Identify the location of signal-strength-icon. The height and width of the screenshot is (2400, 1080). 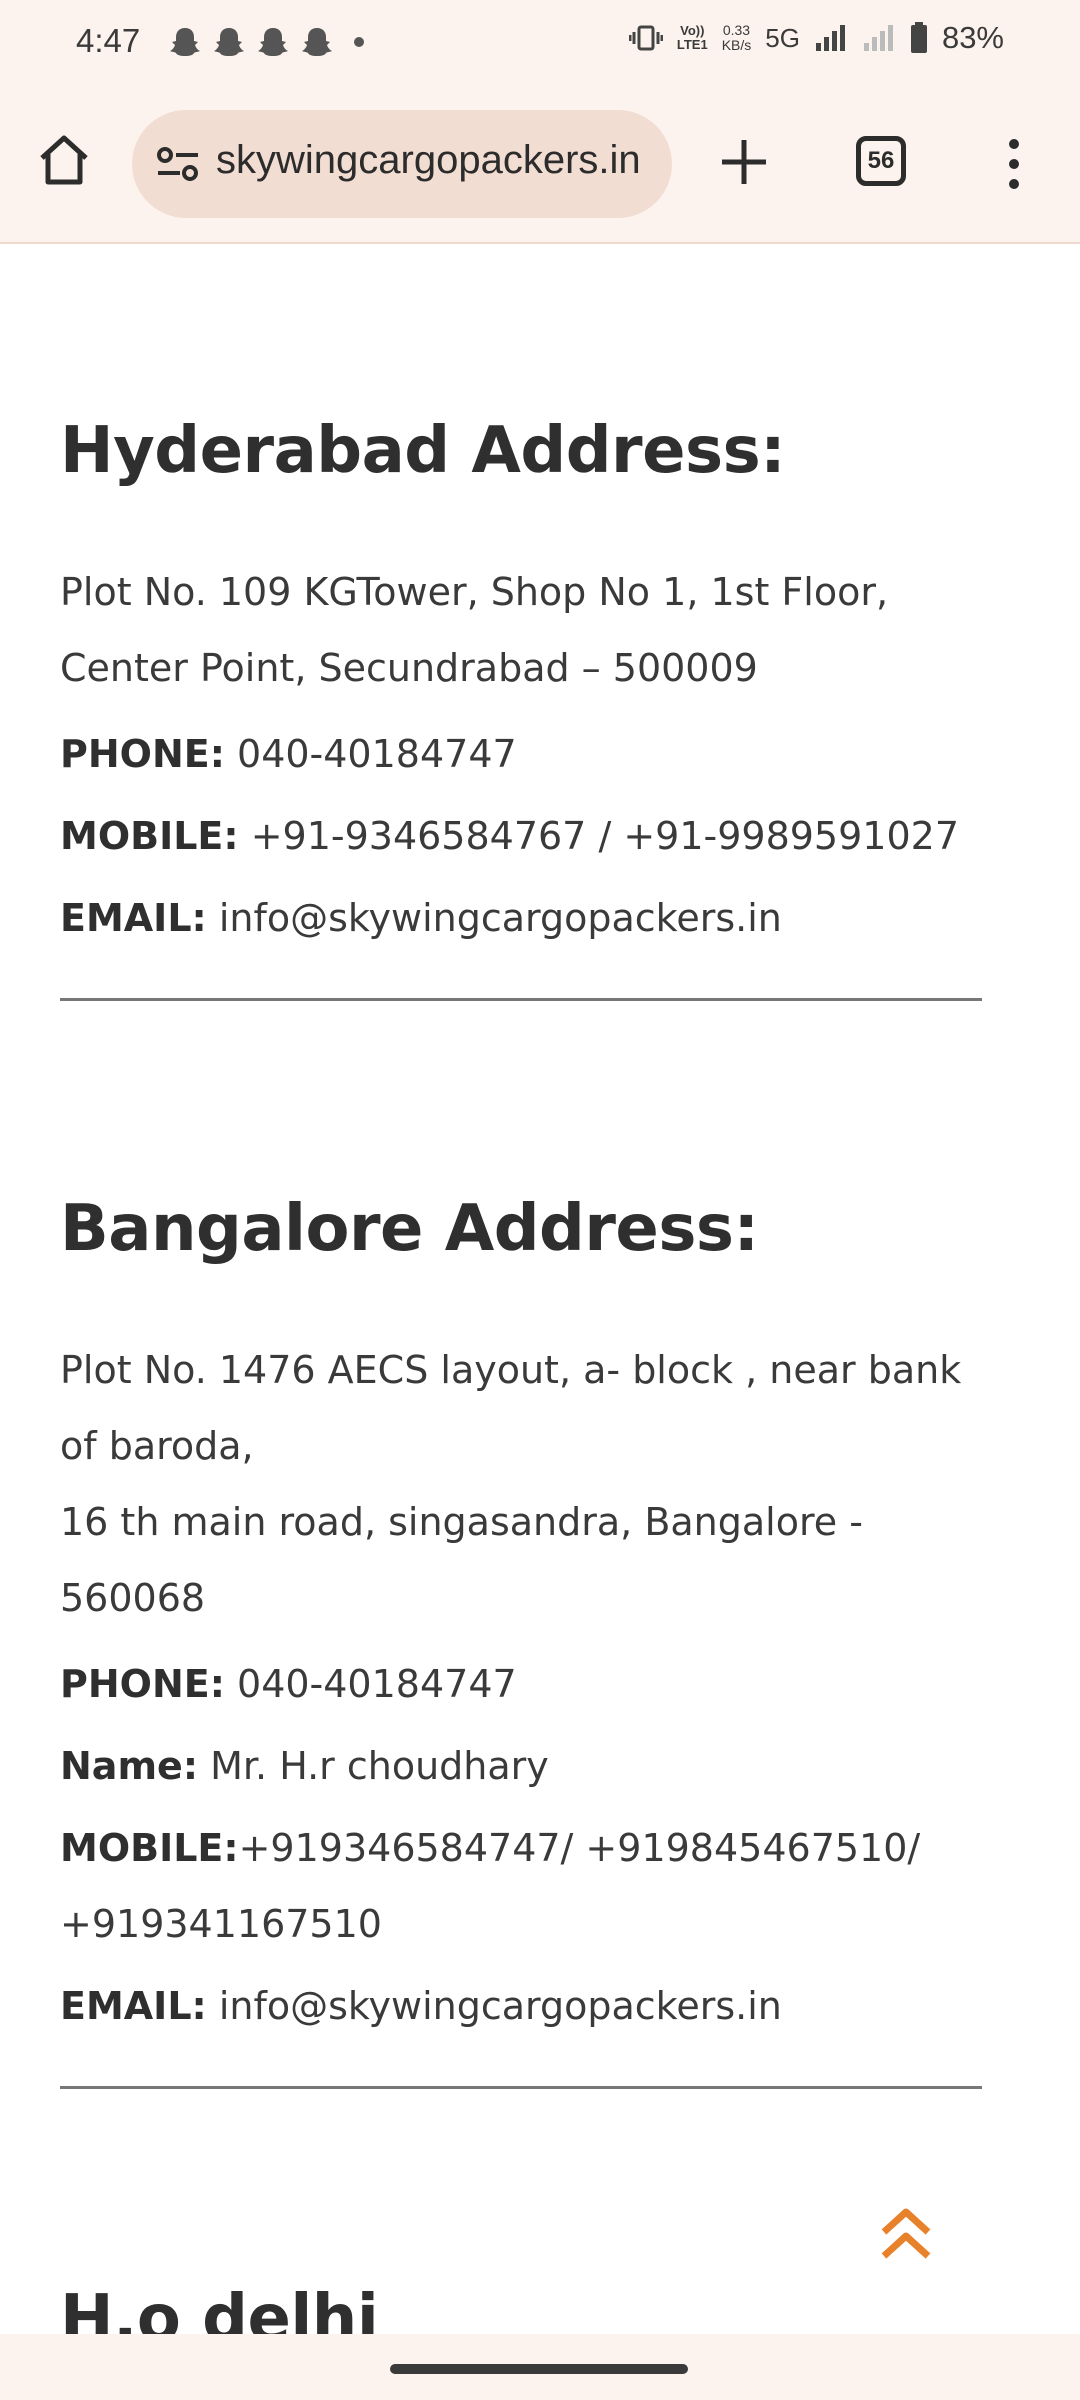
(830, 38).